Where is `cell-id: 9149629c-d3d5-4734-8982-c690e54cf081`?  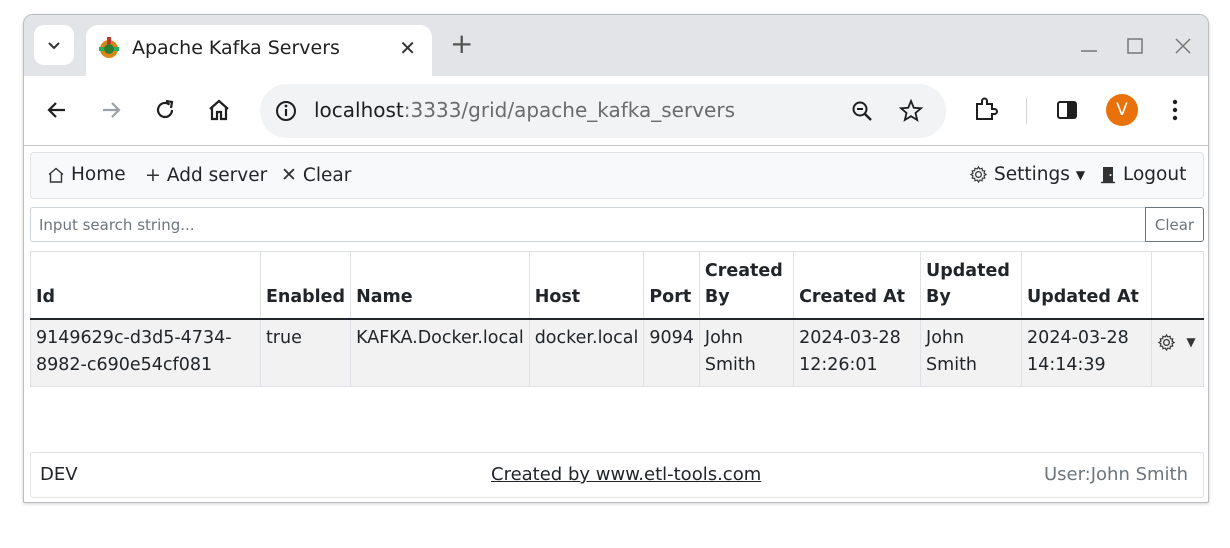
cell-id: 9149629c-d3d5-4734-8982-c690e54cf081 is located at coordinates (145, 353).